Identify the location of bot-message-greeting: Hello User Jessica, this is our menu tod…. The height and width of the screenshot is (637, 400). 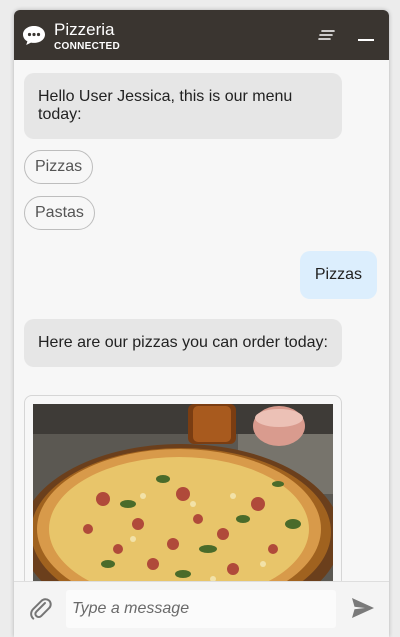
(183, 106).